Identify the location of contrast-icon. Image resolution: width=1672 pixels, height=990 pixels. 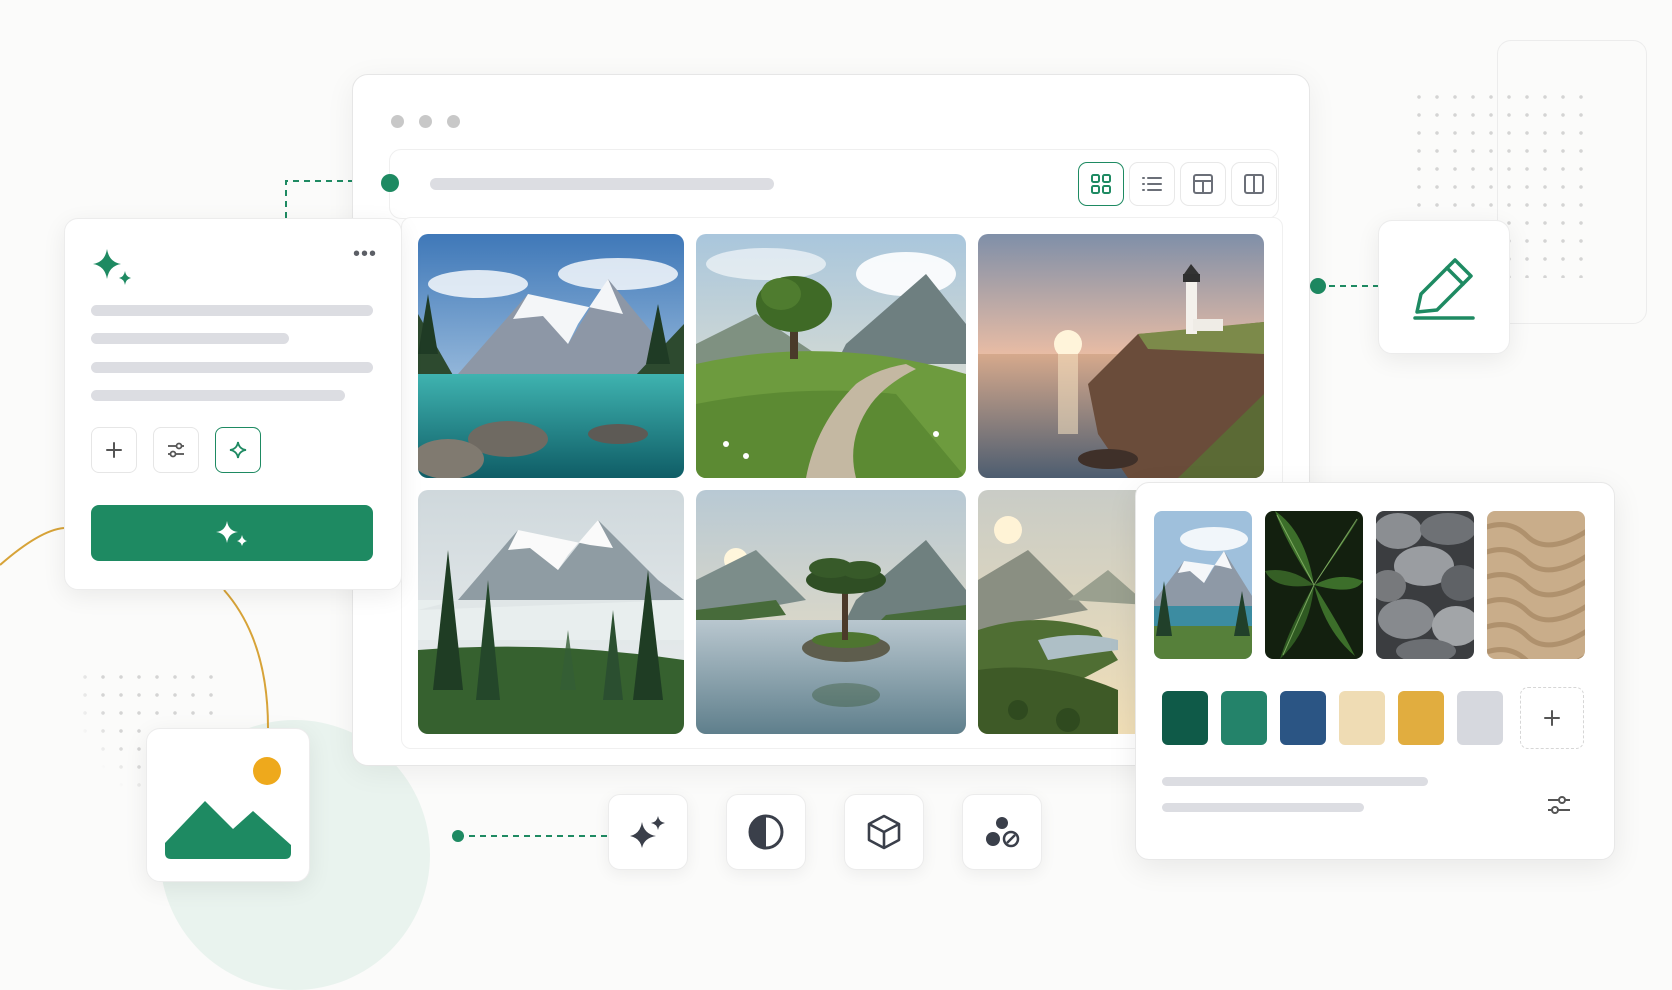
(766, 832).